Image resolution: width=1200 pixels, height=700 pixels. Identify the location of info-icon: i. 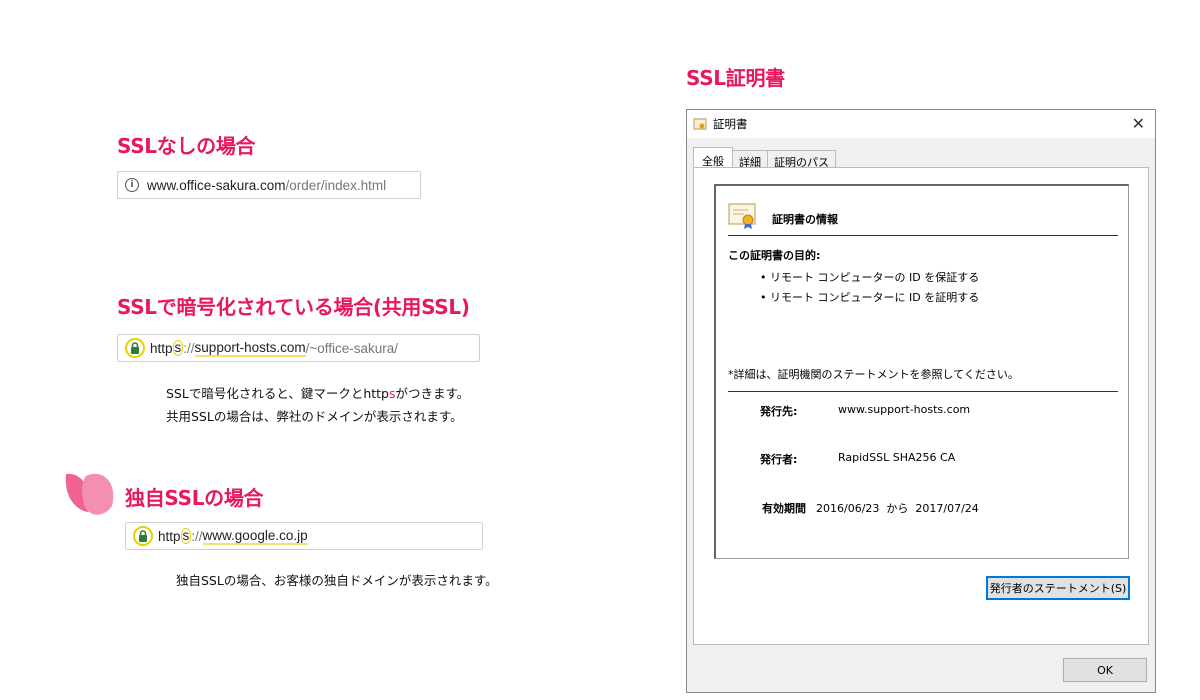
(132, 185).